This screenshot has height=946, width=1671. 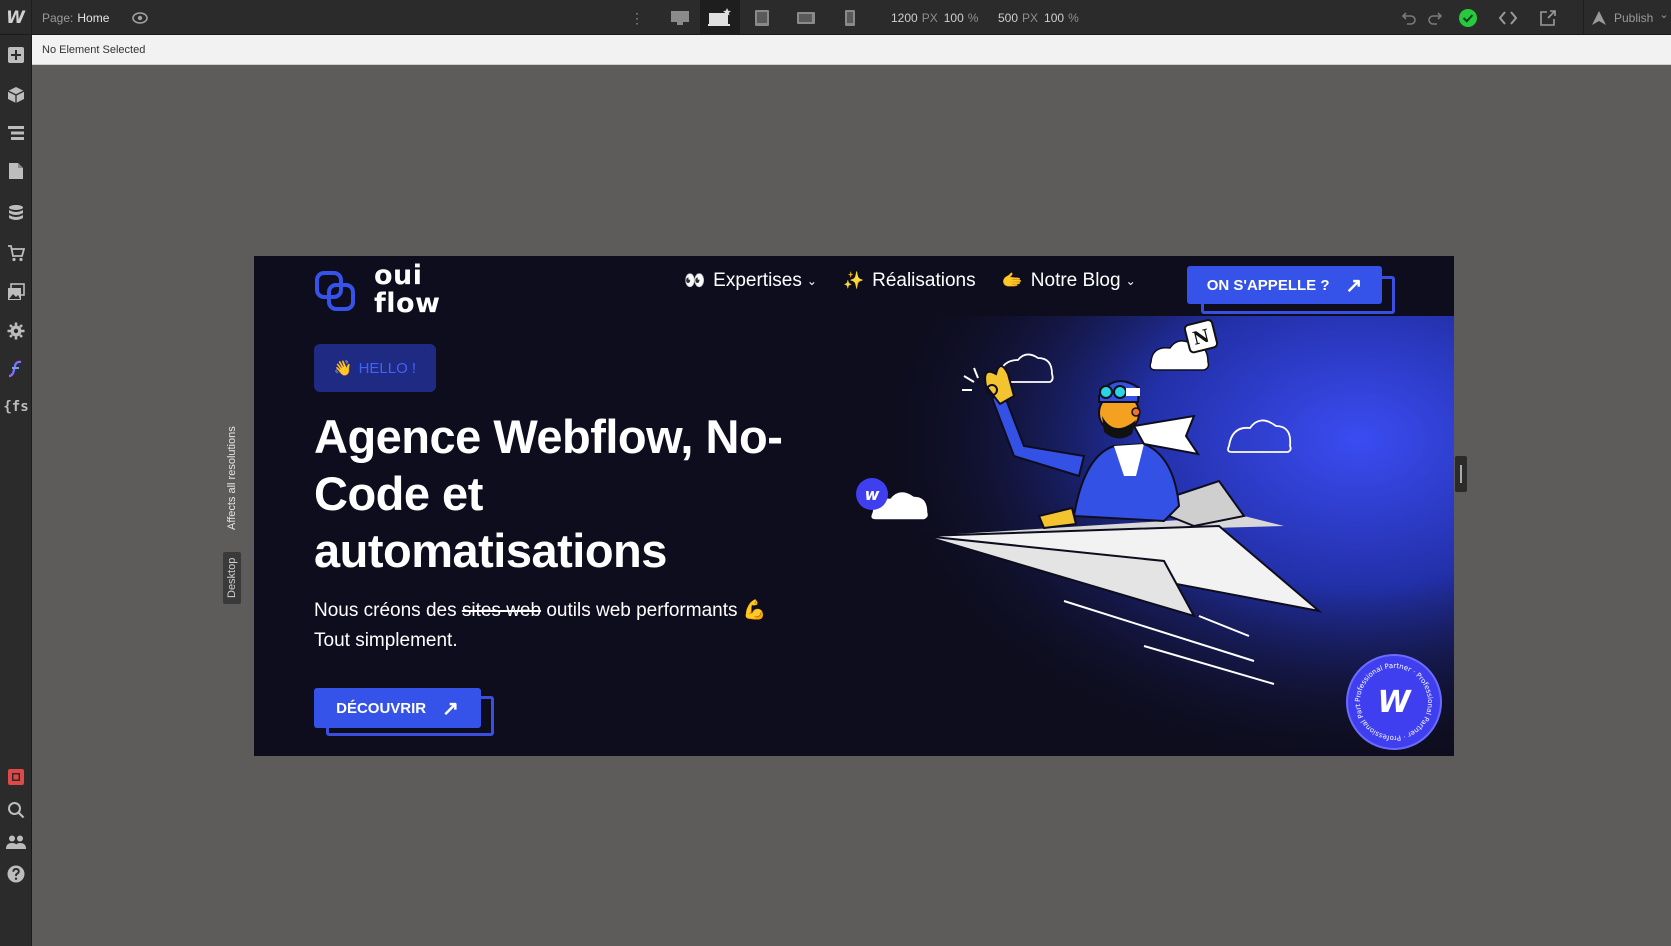 I want to click on record-button, so click(x=16, y=777).